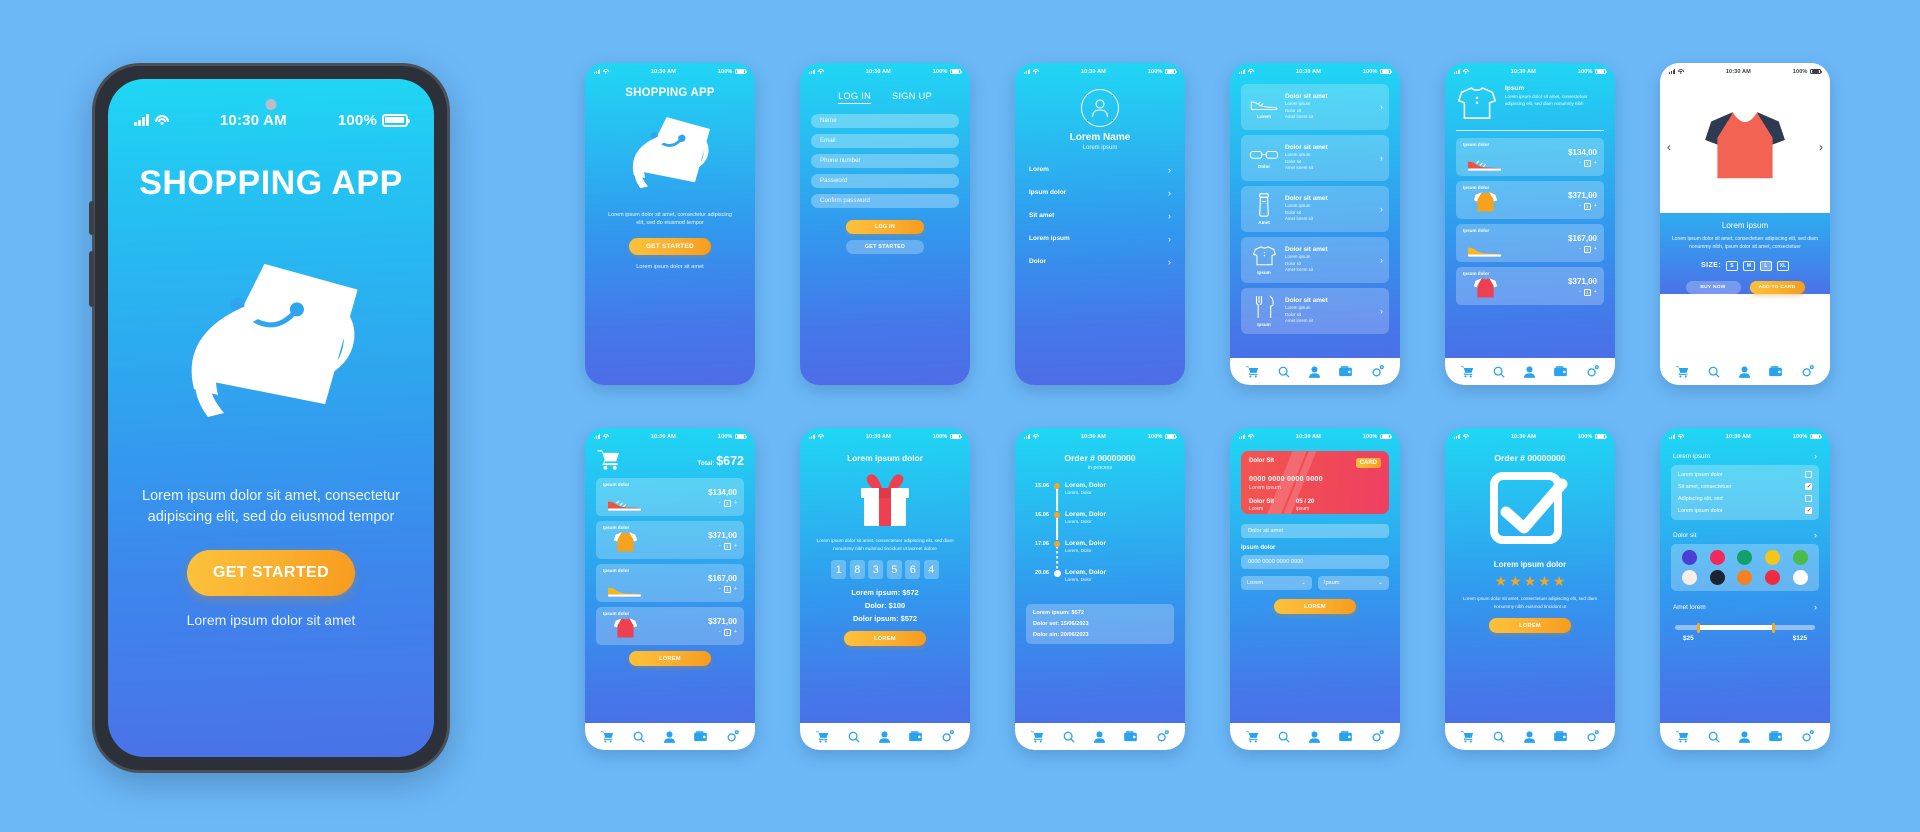 This screenshot has width=1920, height=832. I want to click on pin-digit: 1, so click(839, 570).